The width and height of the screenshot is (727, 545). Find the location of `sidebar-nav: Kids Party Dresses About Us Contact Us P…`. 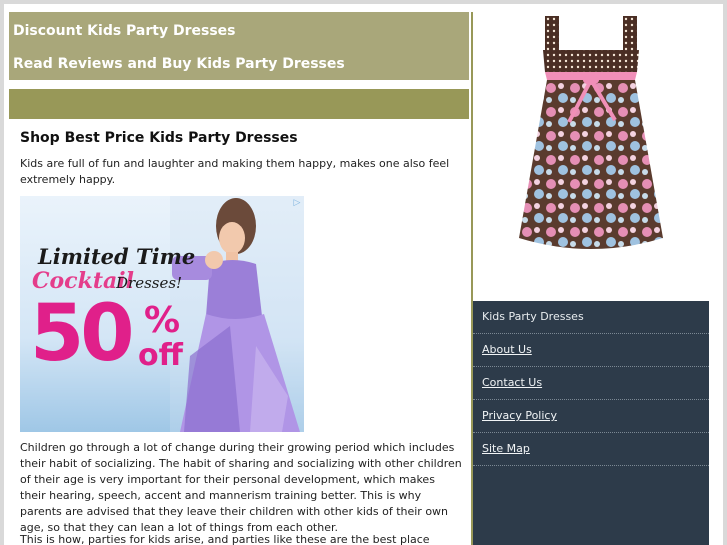

sidebar-nav: Kids Party Dresses About Us Contact Us P… is located at coordinates (591, 423).